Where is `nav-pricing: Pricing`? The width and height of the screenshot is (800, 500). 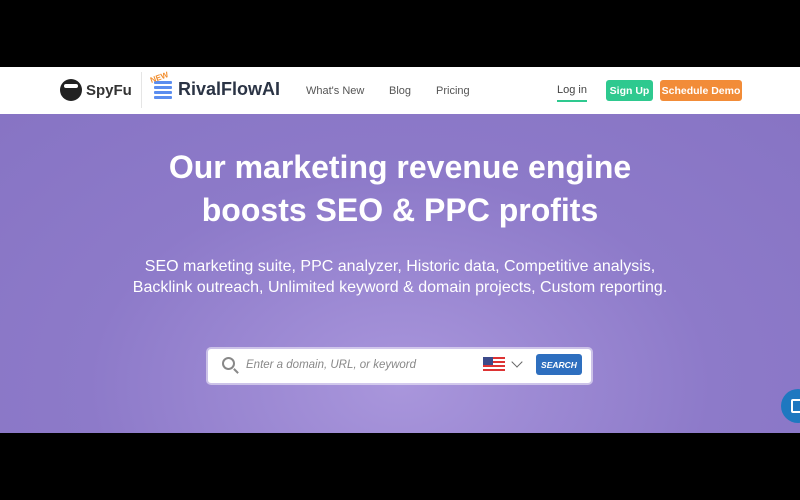
nav-pricing: Pricing is located at coordinates (453, 91).